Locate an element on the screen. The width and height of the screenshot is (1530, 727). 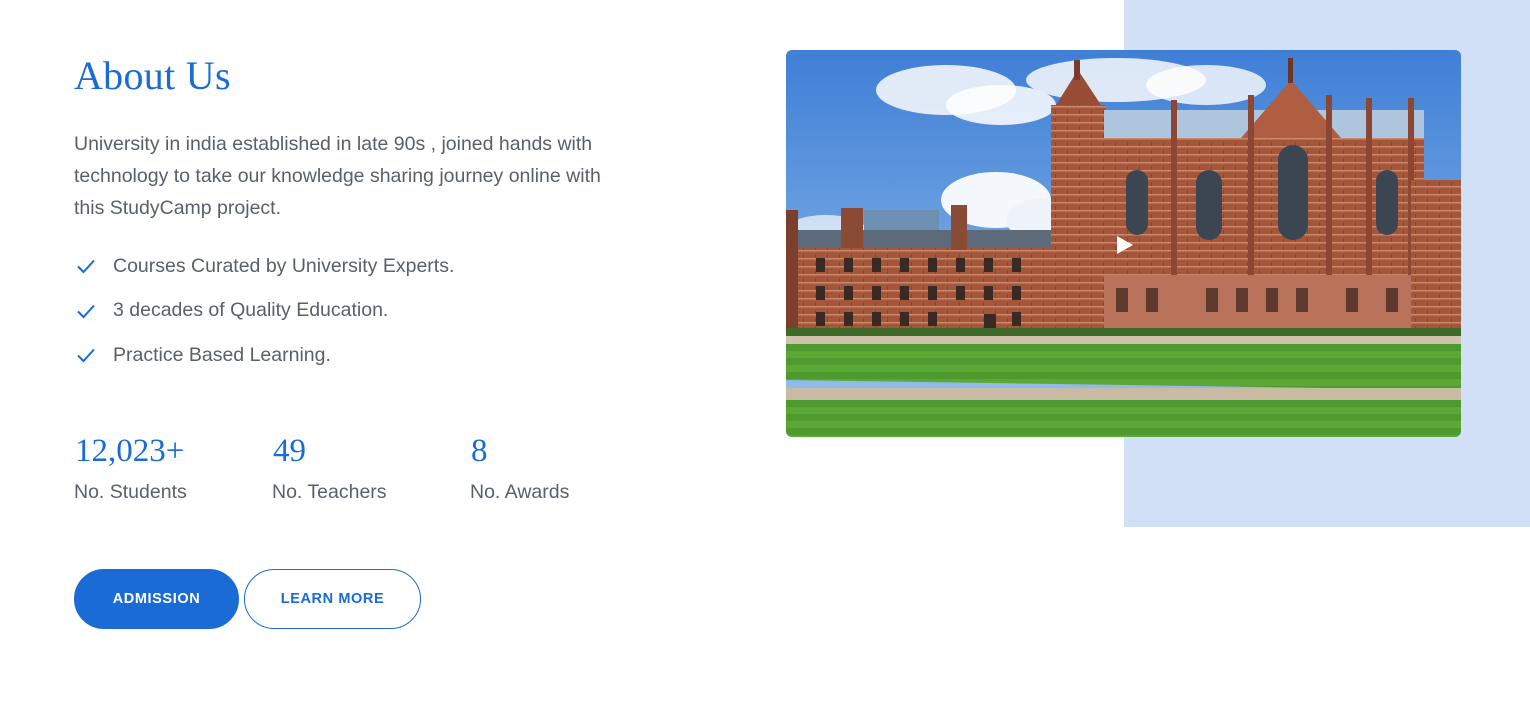
stat-teachers: 49 No. Teachers is located at coordinates (371, 467).